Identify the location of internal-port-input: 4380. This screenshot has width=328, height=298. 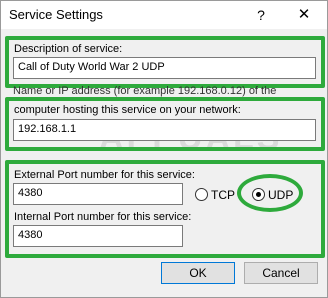
(98, 236).